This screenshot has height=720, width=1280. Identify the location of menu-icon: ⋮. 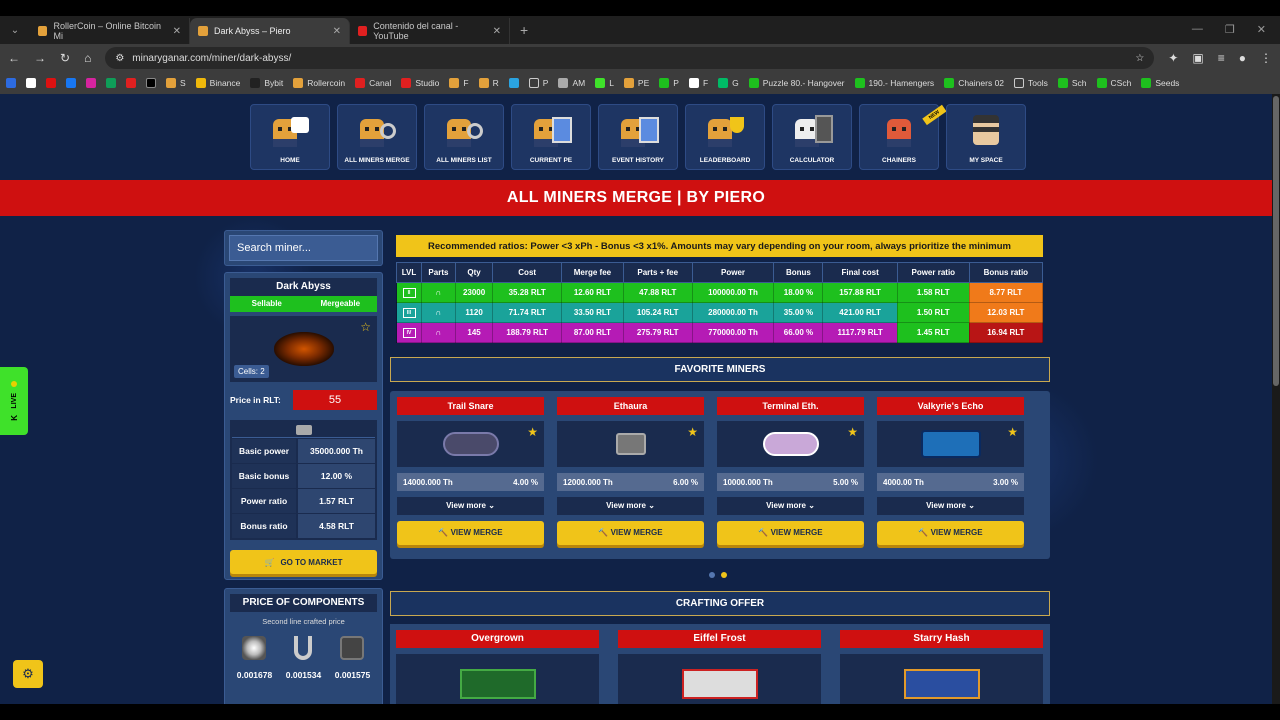
(1266, 58).